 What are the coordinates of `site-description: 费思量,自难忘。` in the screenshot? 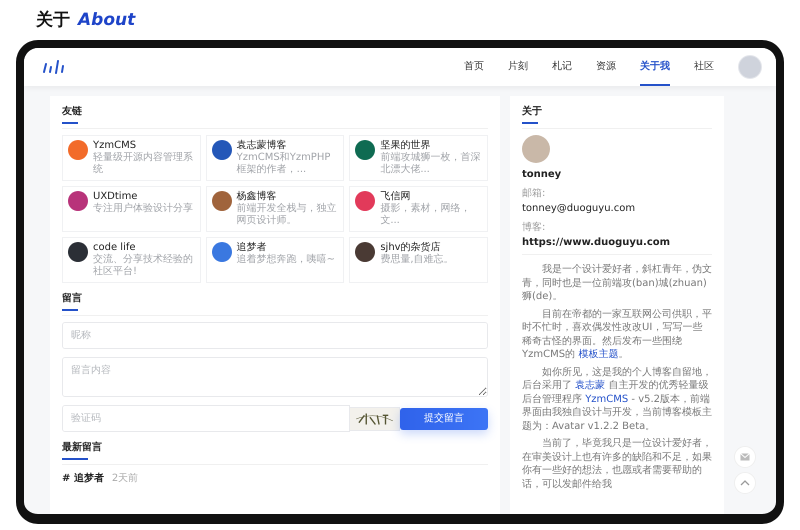 It's located at (417, 260).